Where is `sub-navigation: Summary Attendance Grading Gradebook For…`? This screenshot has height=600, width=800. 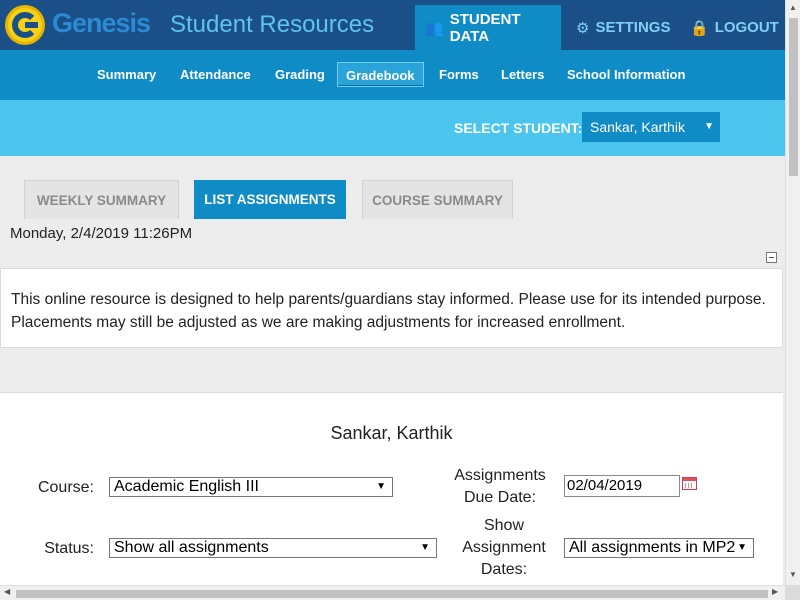
sub-navigation: Summary Attendance Grading Gradebook For… is located at coordinates (392, 75).